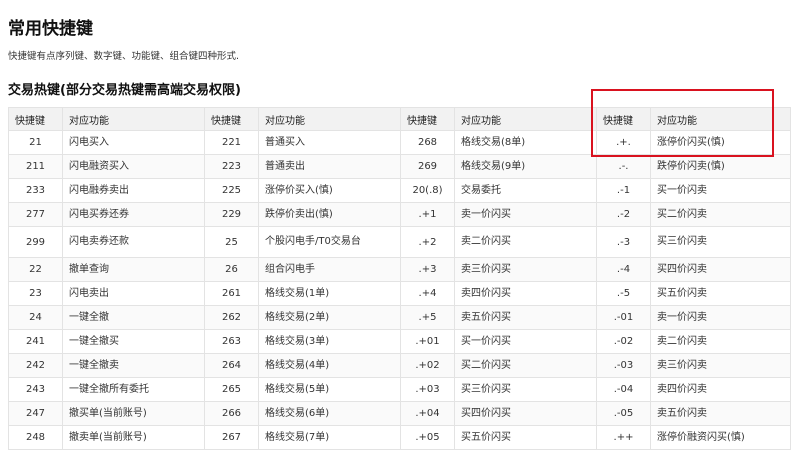 The width and height of the screenshot is (804, 472). I want to click on hotkey-cell: .-2, so click(623, 214).